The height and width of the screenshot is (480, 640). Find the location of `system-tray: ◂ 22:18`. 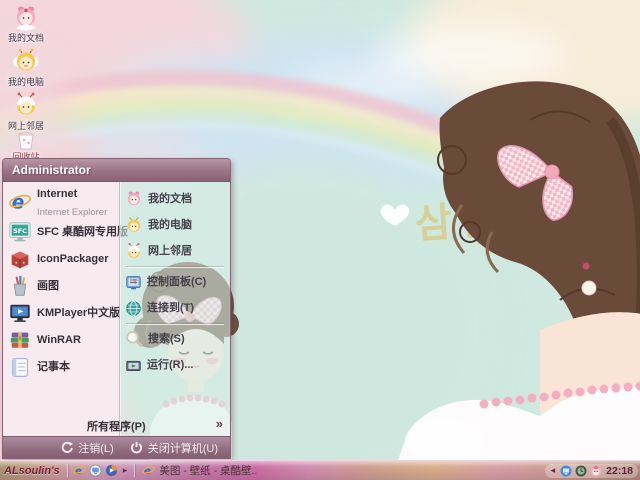

system-tray: ◂ 22:18 is located at coordinates (591, 470).